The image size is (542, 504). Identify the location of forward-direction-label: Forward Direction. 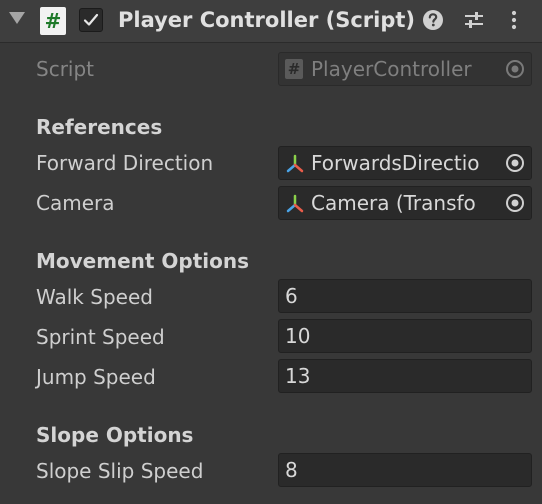
(125, 163).